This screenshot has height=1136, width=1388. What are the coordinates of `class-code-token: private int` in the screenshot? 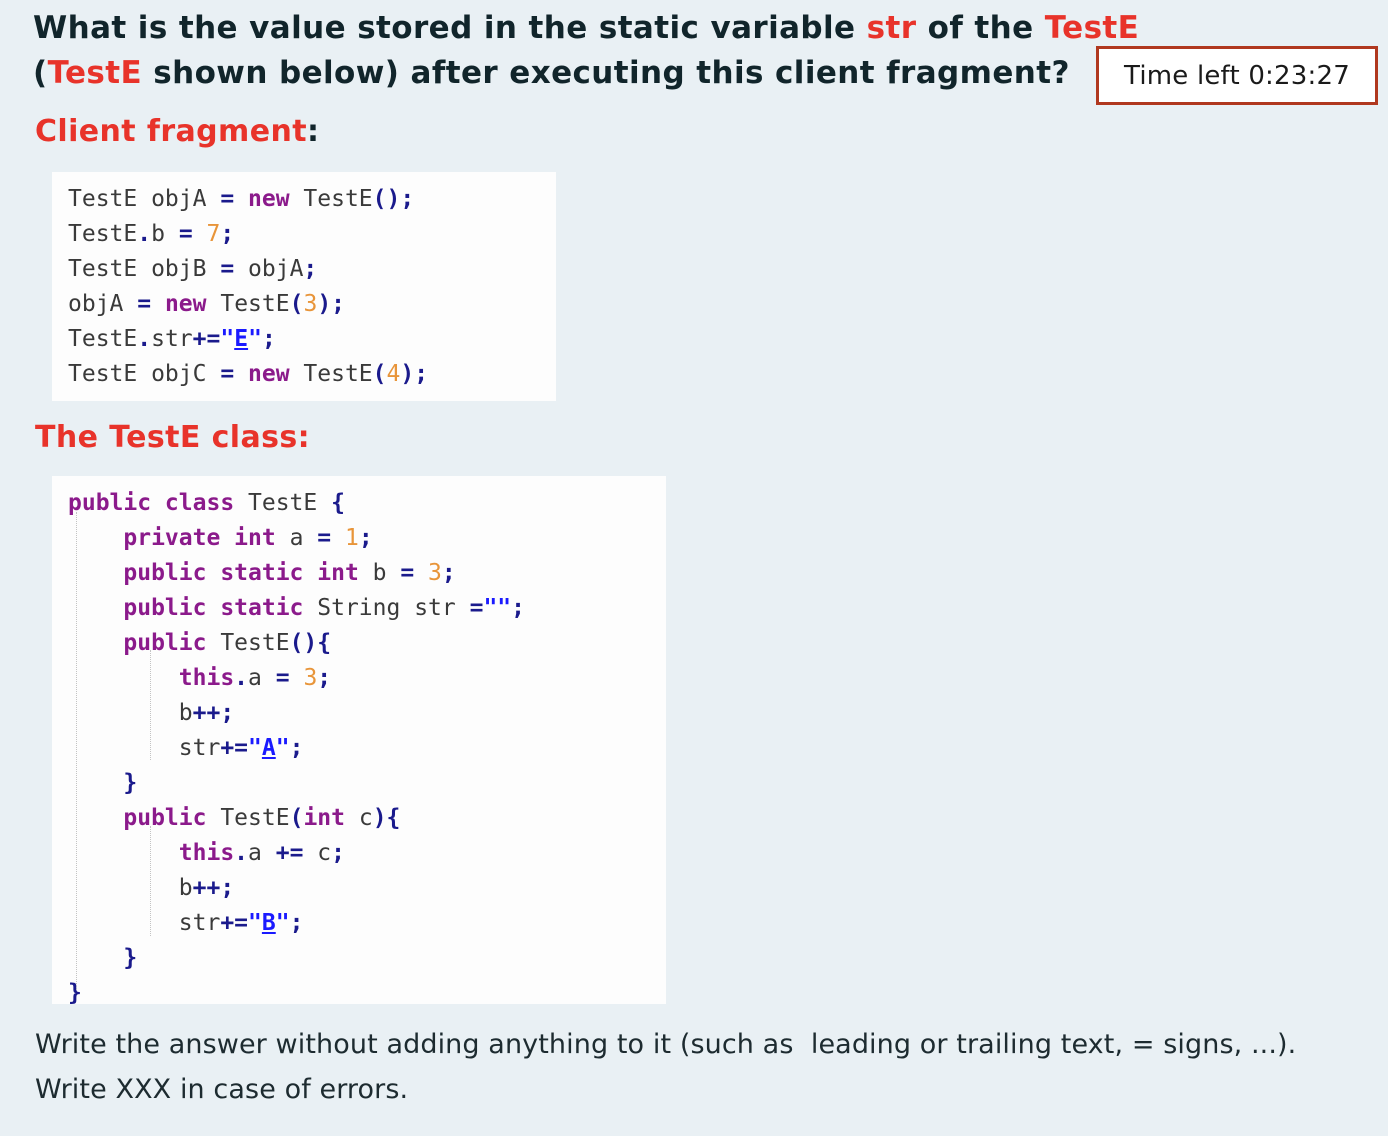 It's located at (206, 538).